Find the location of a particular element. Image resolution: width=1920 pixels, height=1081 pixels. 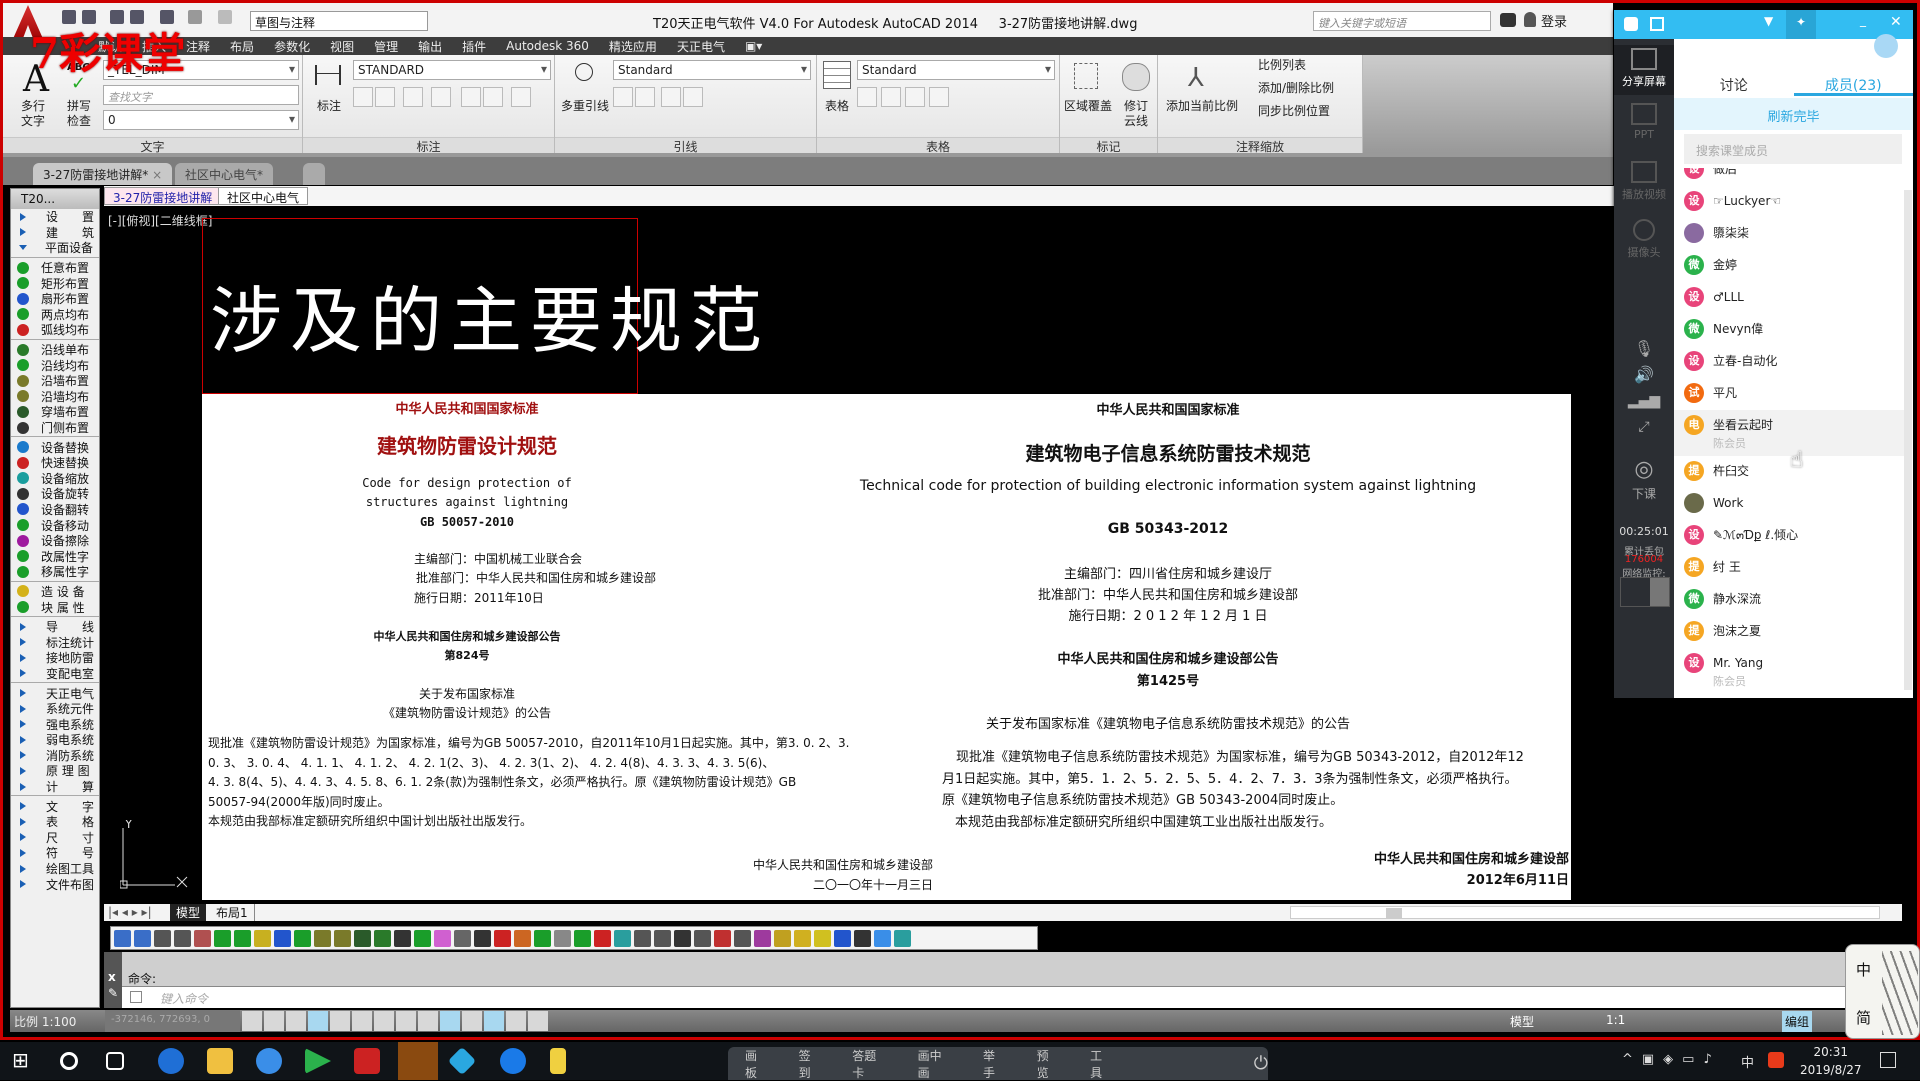

dropdown-icon: ▼ is located at coordinates (1768, 21).